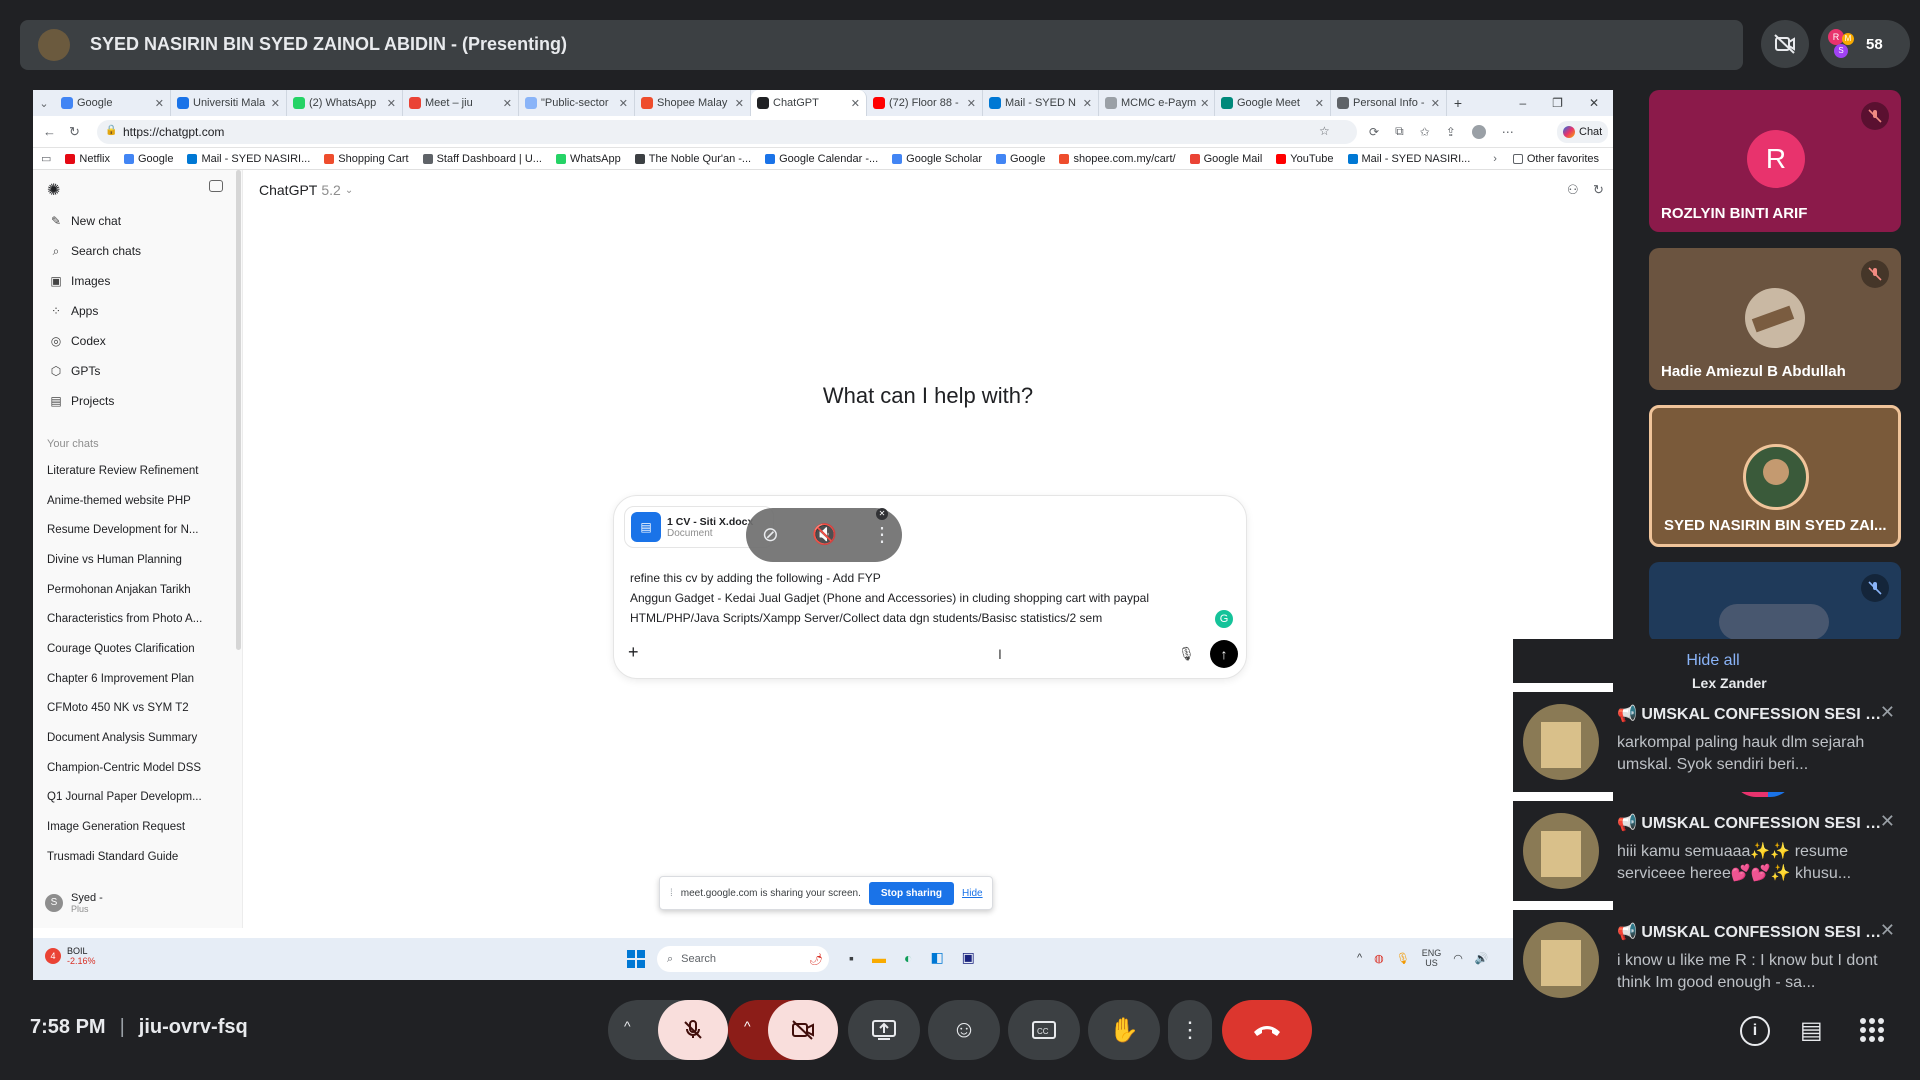 Image resolution: width=1920 pixels, height=1080 pixels. Describe the element at coordinates (1811, 1030) in the screenshot. I see `chat-icon: ▤` at that location.